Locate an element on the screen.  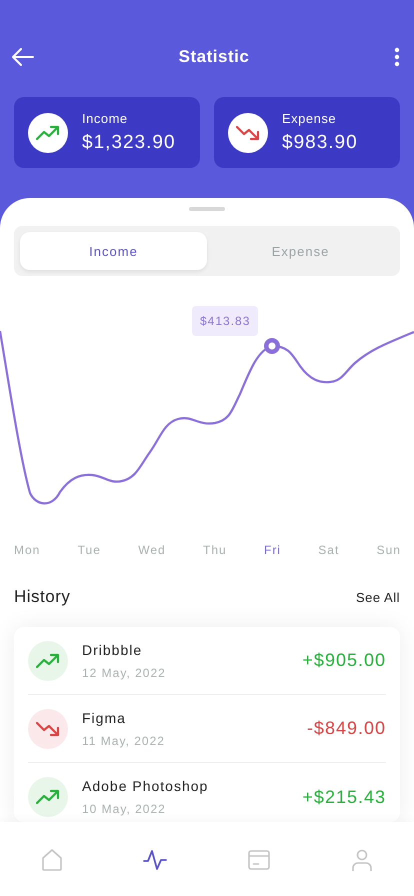
see-all-link: See All is located at coordinates (378, 597).